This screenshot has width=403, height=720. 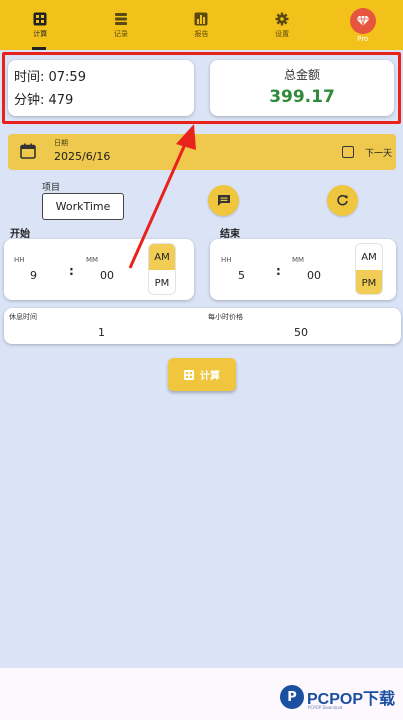 What do you see at coordinates (99, 269) in the screenshot?
I see `start-time-card: HH 9 : MM 00 AM PM` at bounding box center [99, 269].